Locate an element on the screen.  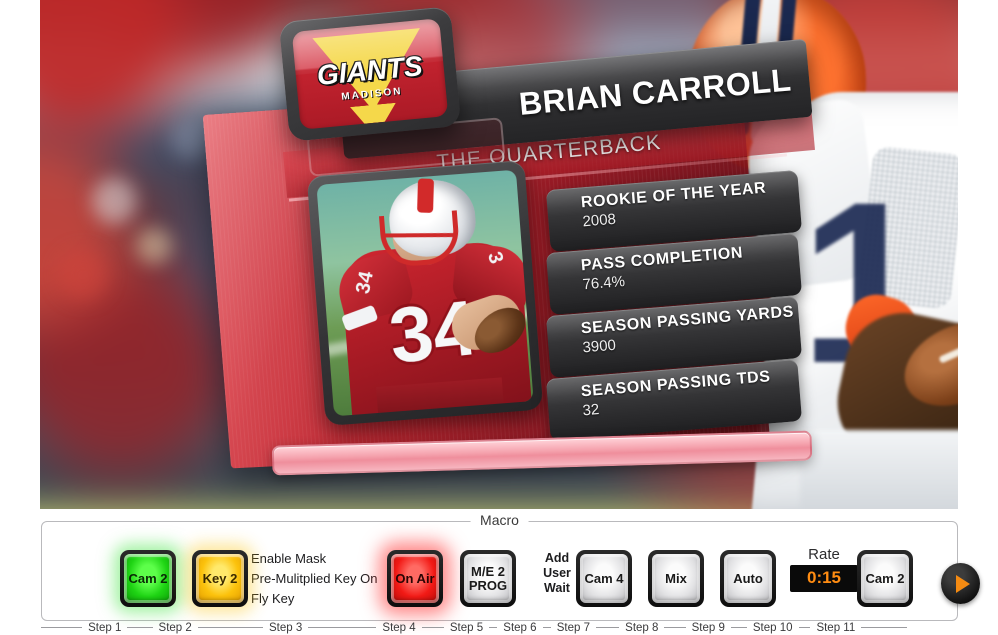
rate-group: Rate 0:15 is located at coordinates (824, 569).